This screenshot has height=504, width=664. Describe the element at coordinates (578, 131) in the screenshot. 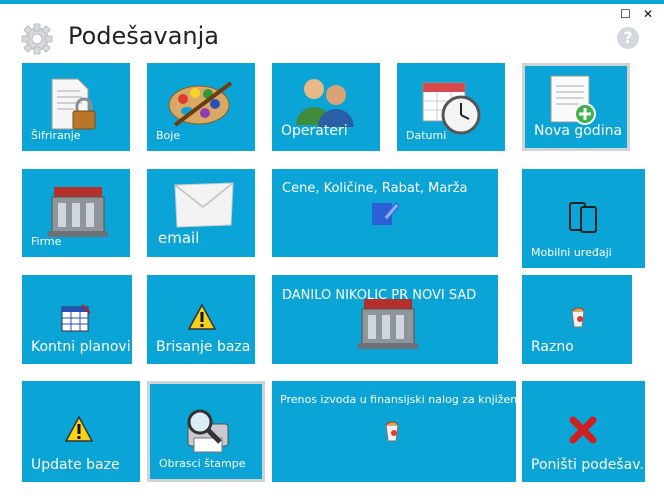

I see `tile-label: Nova godina` at that location.